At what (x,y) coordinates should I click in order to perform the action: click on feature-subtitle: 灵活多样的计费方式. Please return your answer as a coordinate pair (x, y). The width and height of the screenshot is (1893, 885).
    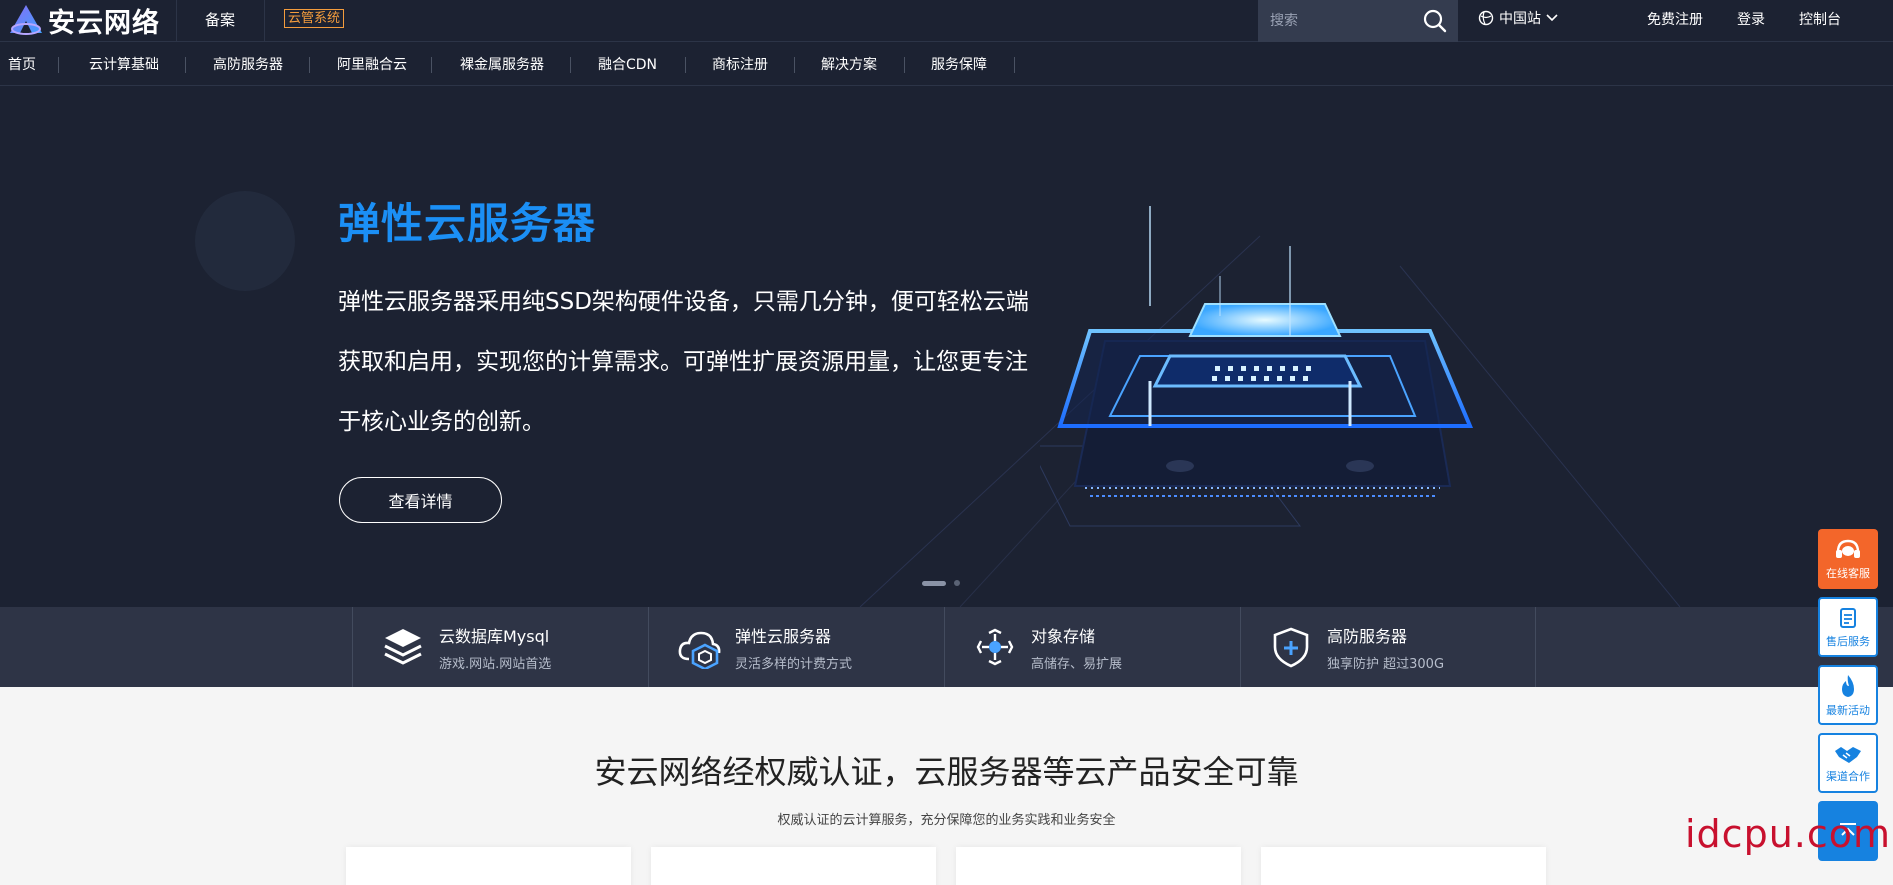
    Looking at the image, I should click on (794, 664).